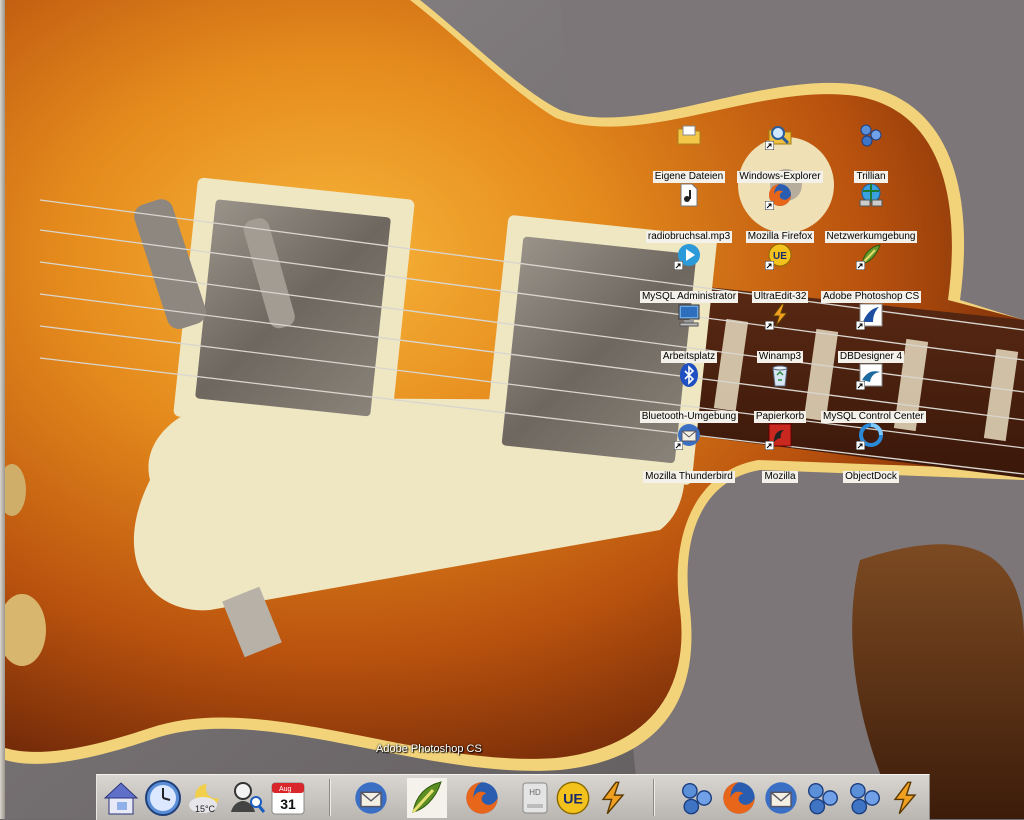  What do you see at coordinates (871, 212) in the screenshot?
I see `desktop-icon-network: Netzwerkumgebung` at bounding box center [871, 212].